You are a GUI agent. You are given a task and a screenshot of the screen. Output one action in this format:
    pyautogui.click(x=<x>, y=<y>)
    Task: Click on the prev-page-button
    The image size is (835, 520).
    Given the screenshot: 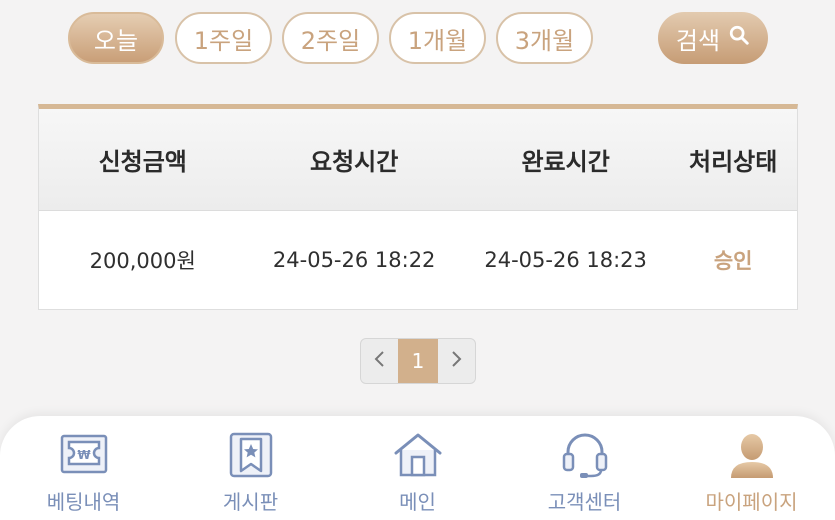 What is the action you would take?
    pyautogui.click(x=379, y=361)
    